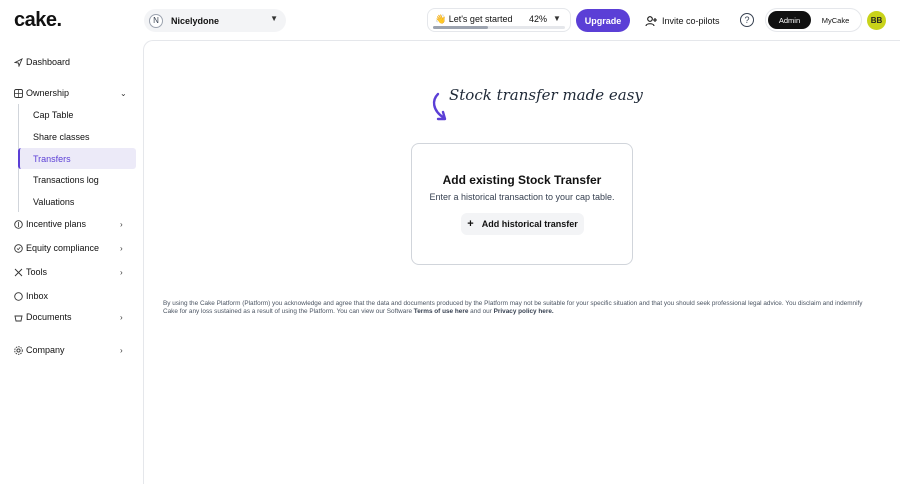 This screenshot has width=900, height=484. Describe the element at coordinates (18, 317) in the screenshot. I see `documents-icon` at that location.